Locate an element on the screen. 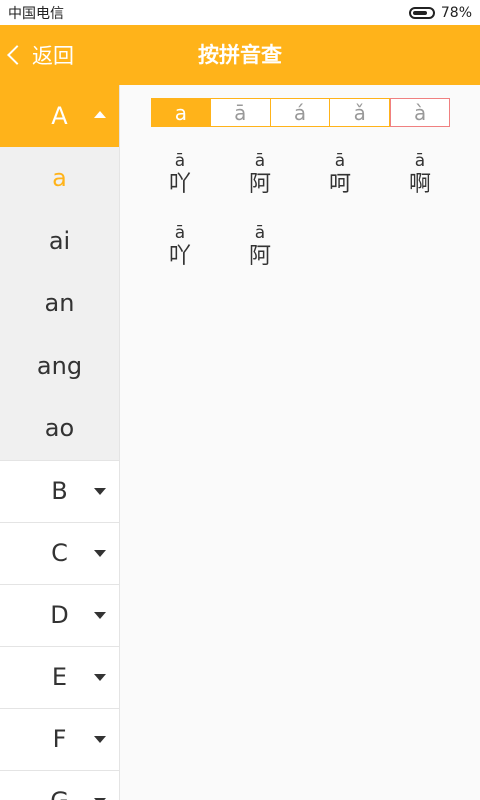  tab-tone-neutral: a is located at coordinates (181, 112).